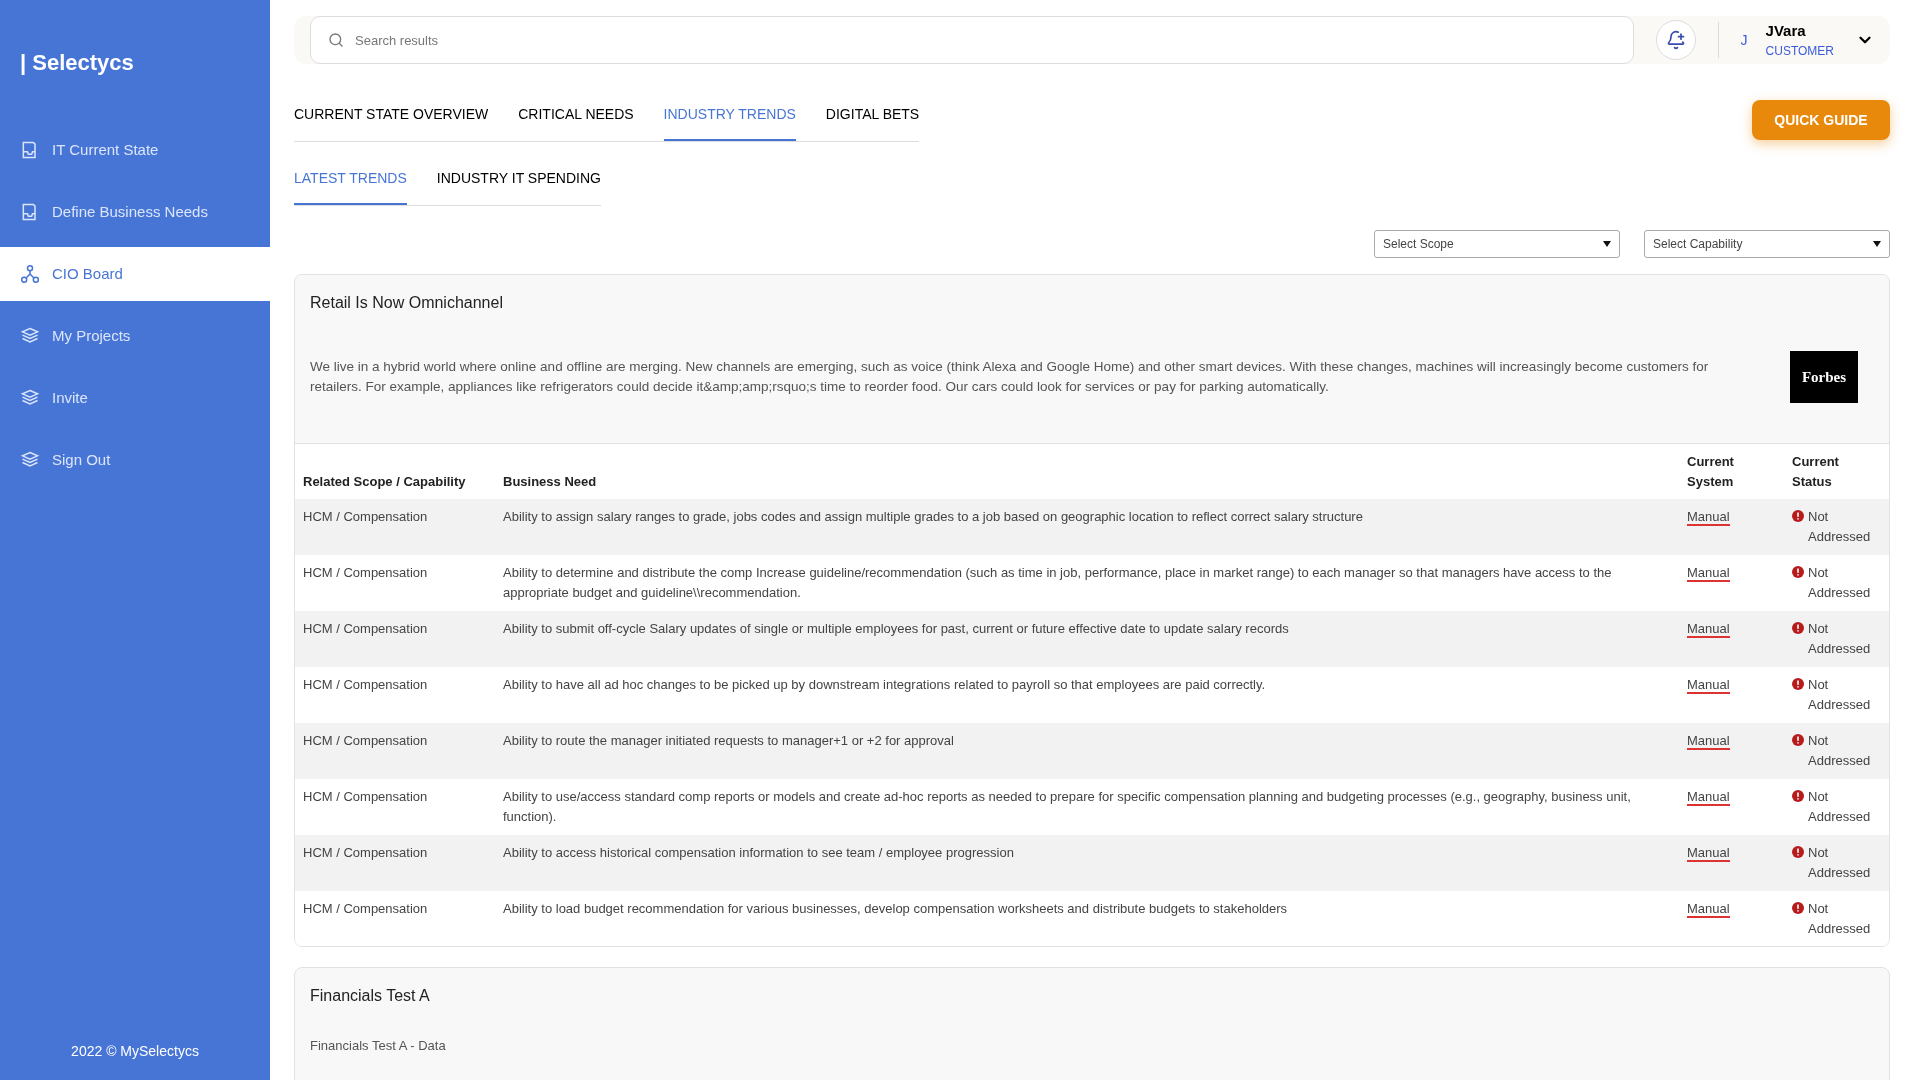 This screenshot has width=1920, height=1080. What do you see at coordinates (1767, 244) in the screenshot?
I see `select-dropdown: Select Capability` at bounding box center [1767, 244].